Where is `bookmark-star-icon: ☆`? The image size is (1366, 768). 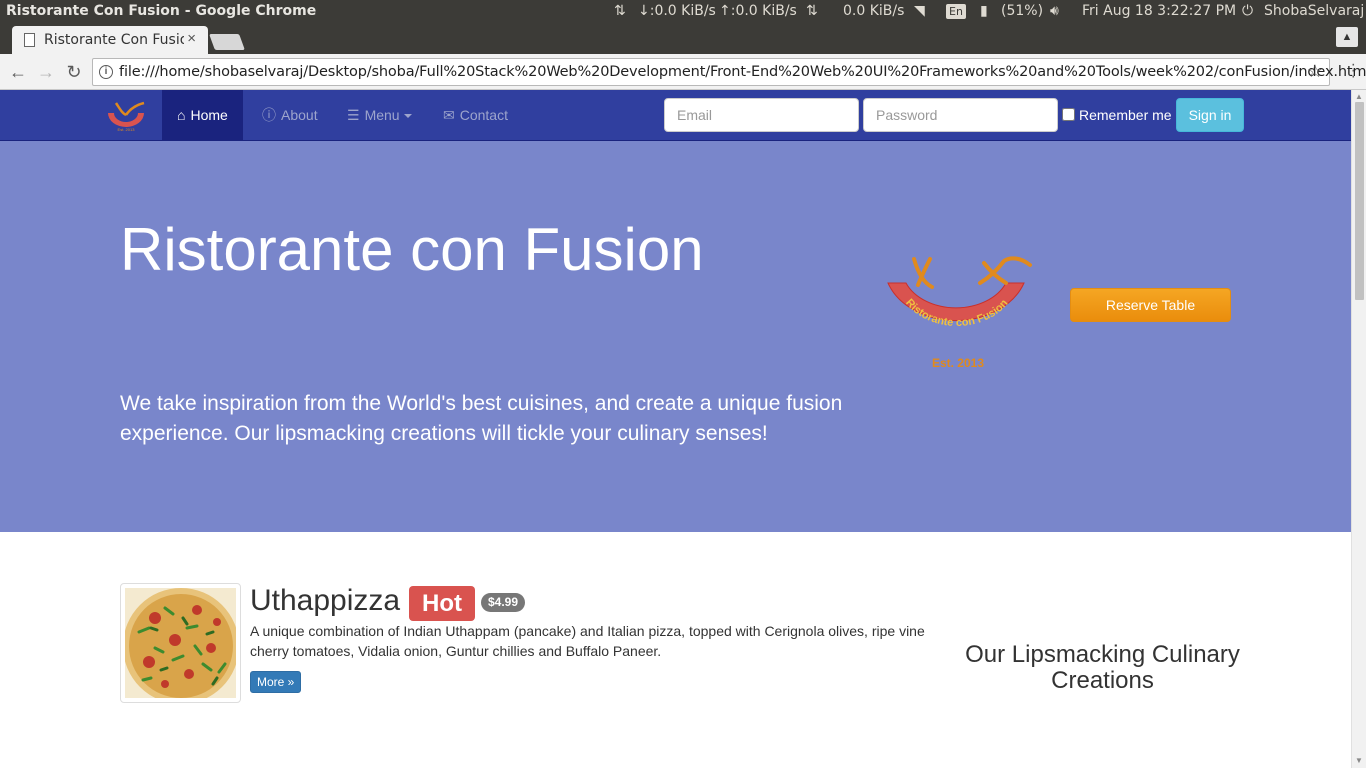
bookmark-star-icon: ☆ is located at coordinates (1315, 71).